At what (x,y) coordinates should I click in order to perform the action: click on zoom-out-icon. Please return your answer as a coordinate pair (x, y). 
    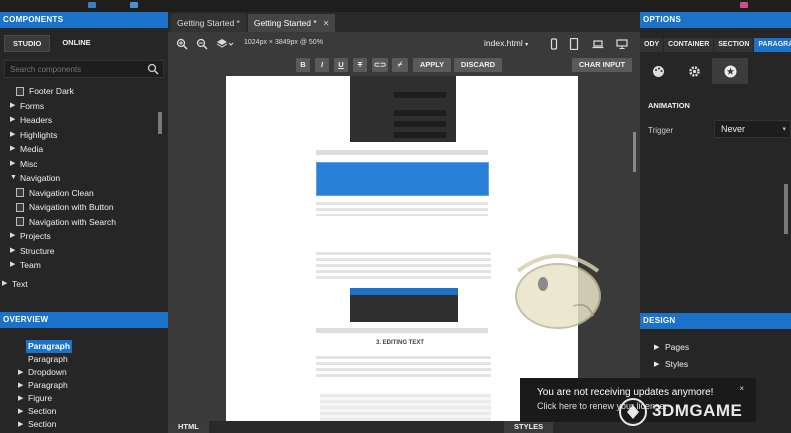
    Looking at the image, I should click on (202, 44).